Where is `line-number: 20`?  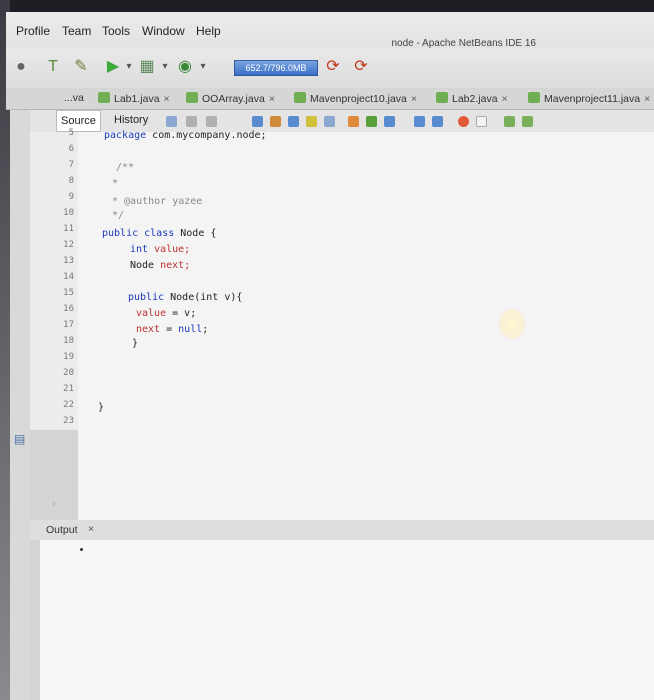
line-number: 20 is located at coordinates (68, 373).